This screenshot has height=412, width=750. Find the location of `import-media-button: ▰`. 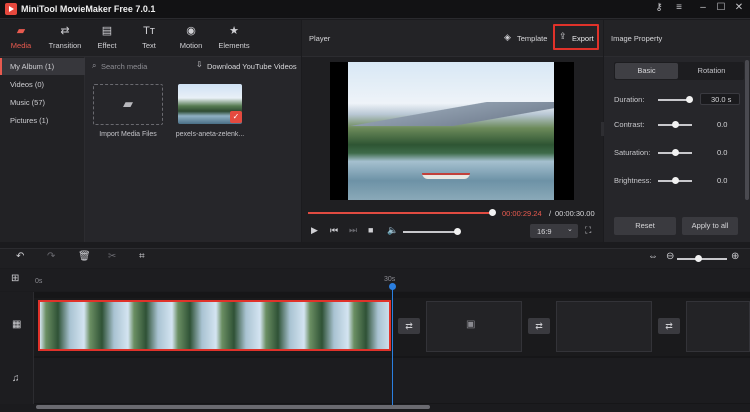

import-media-button: ▰ is located at coordinates (128, 104).